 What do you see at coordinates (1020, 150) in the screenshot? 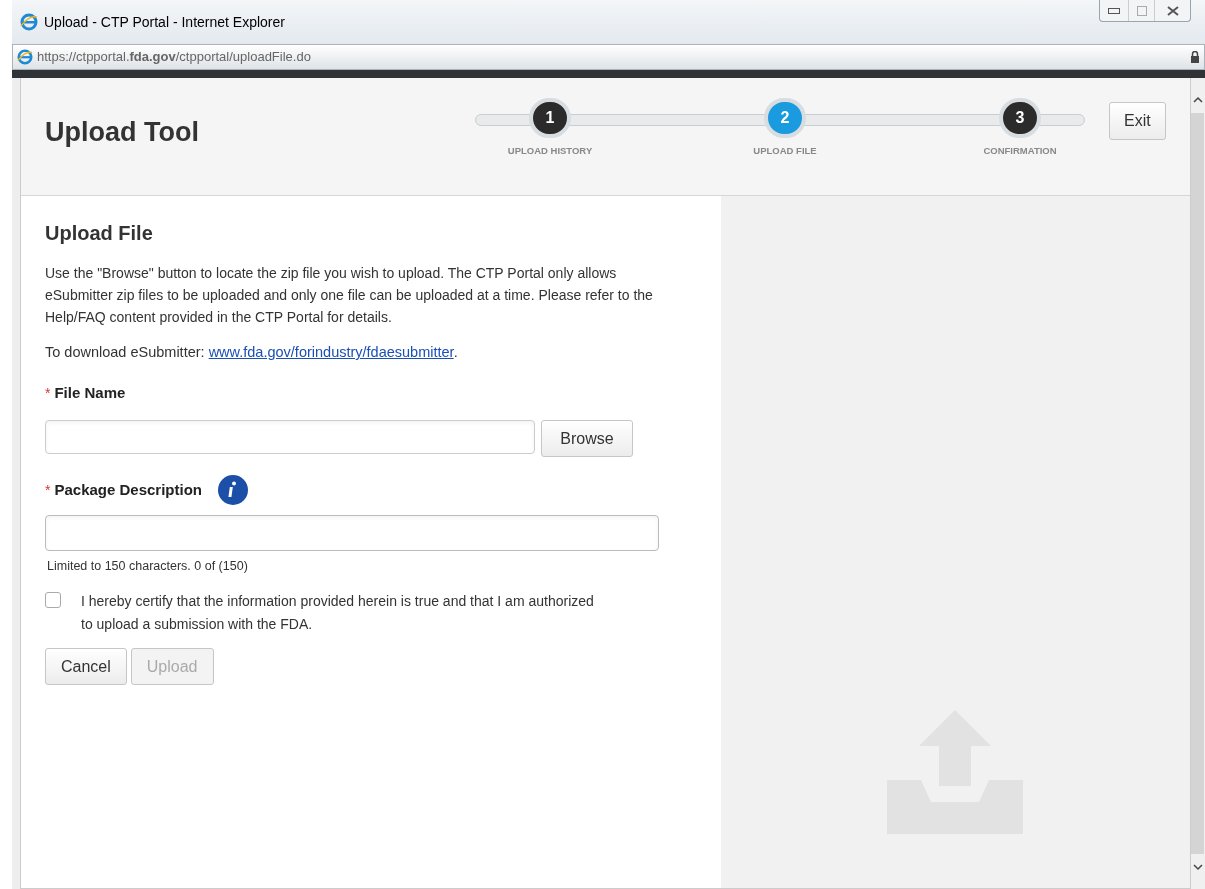
I see `step-label: CONFIRMATION` at bounding box center [1020, 150].